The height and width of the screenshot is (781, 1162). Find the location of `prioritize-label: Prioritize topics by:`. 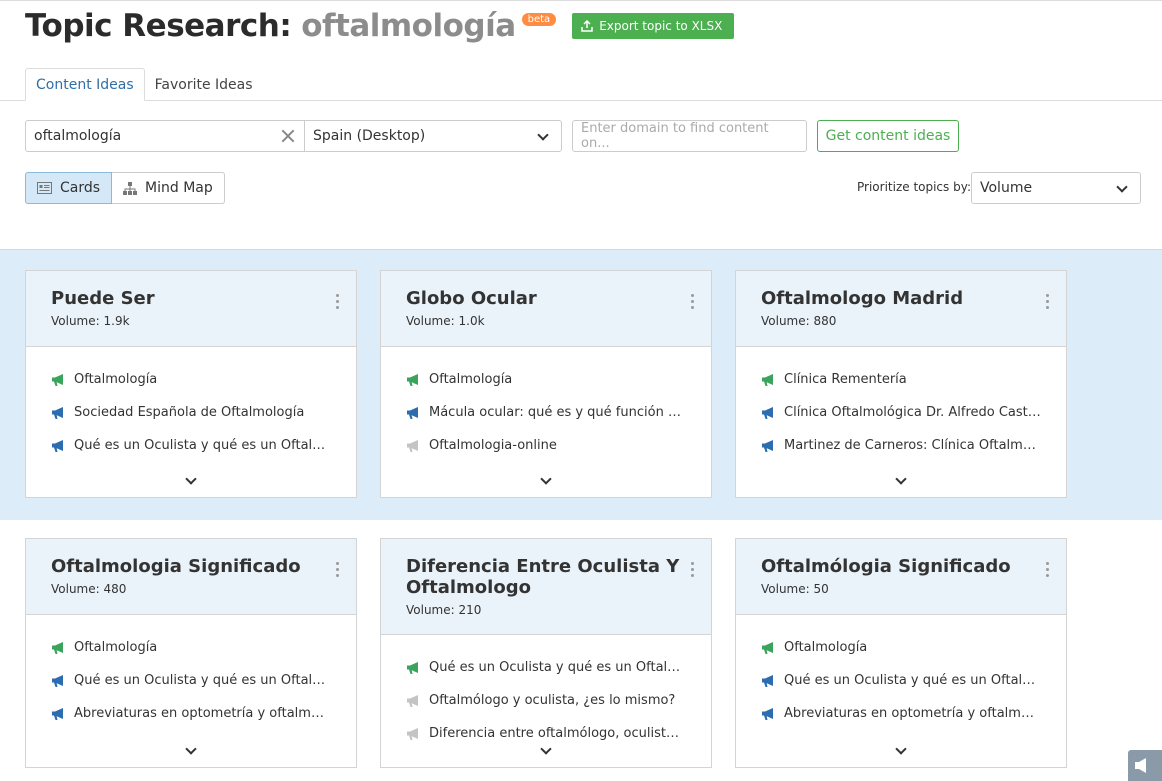

prioritize-label: Prioritize topics by: is located at coordinates (914, 187).